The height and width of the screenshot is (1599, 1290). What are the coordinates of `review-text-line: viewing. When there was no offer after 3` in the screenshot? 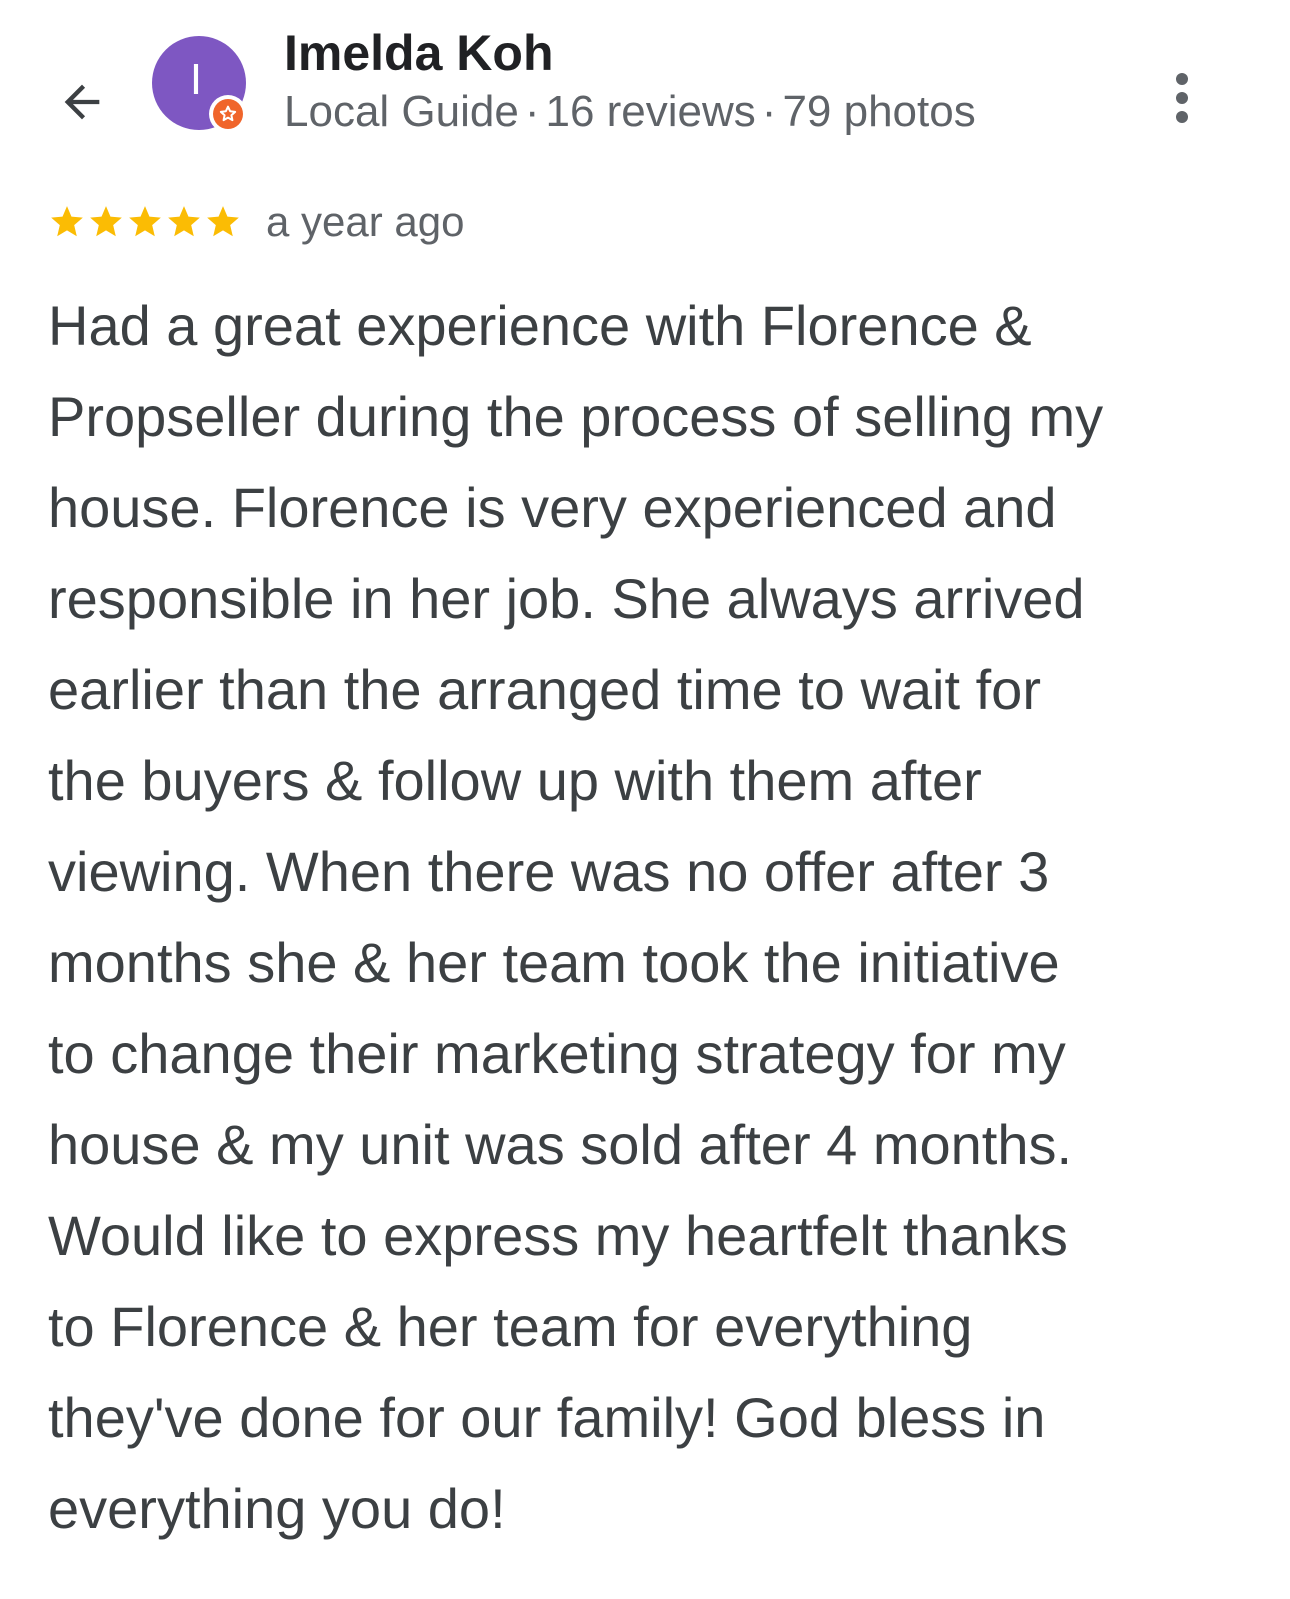 It's located at (549, 871).